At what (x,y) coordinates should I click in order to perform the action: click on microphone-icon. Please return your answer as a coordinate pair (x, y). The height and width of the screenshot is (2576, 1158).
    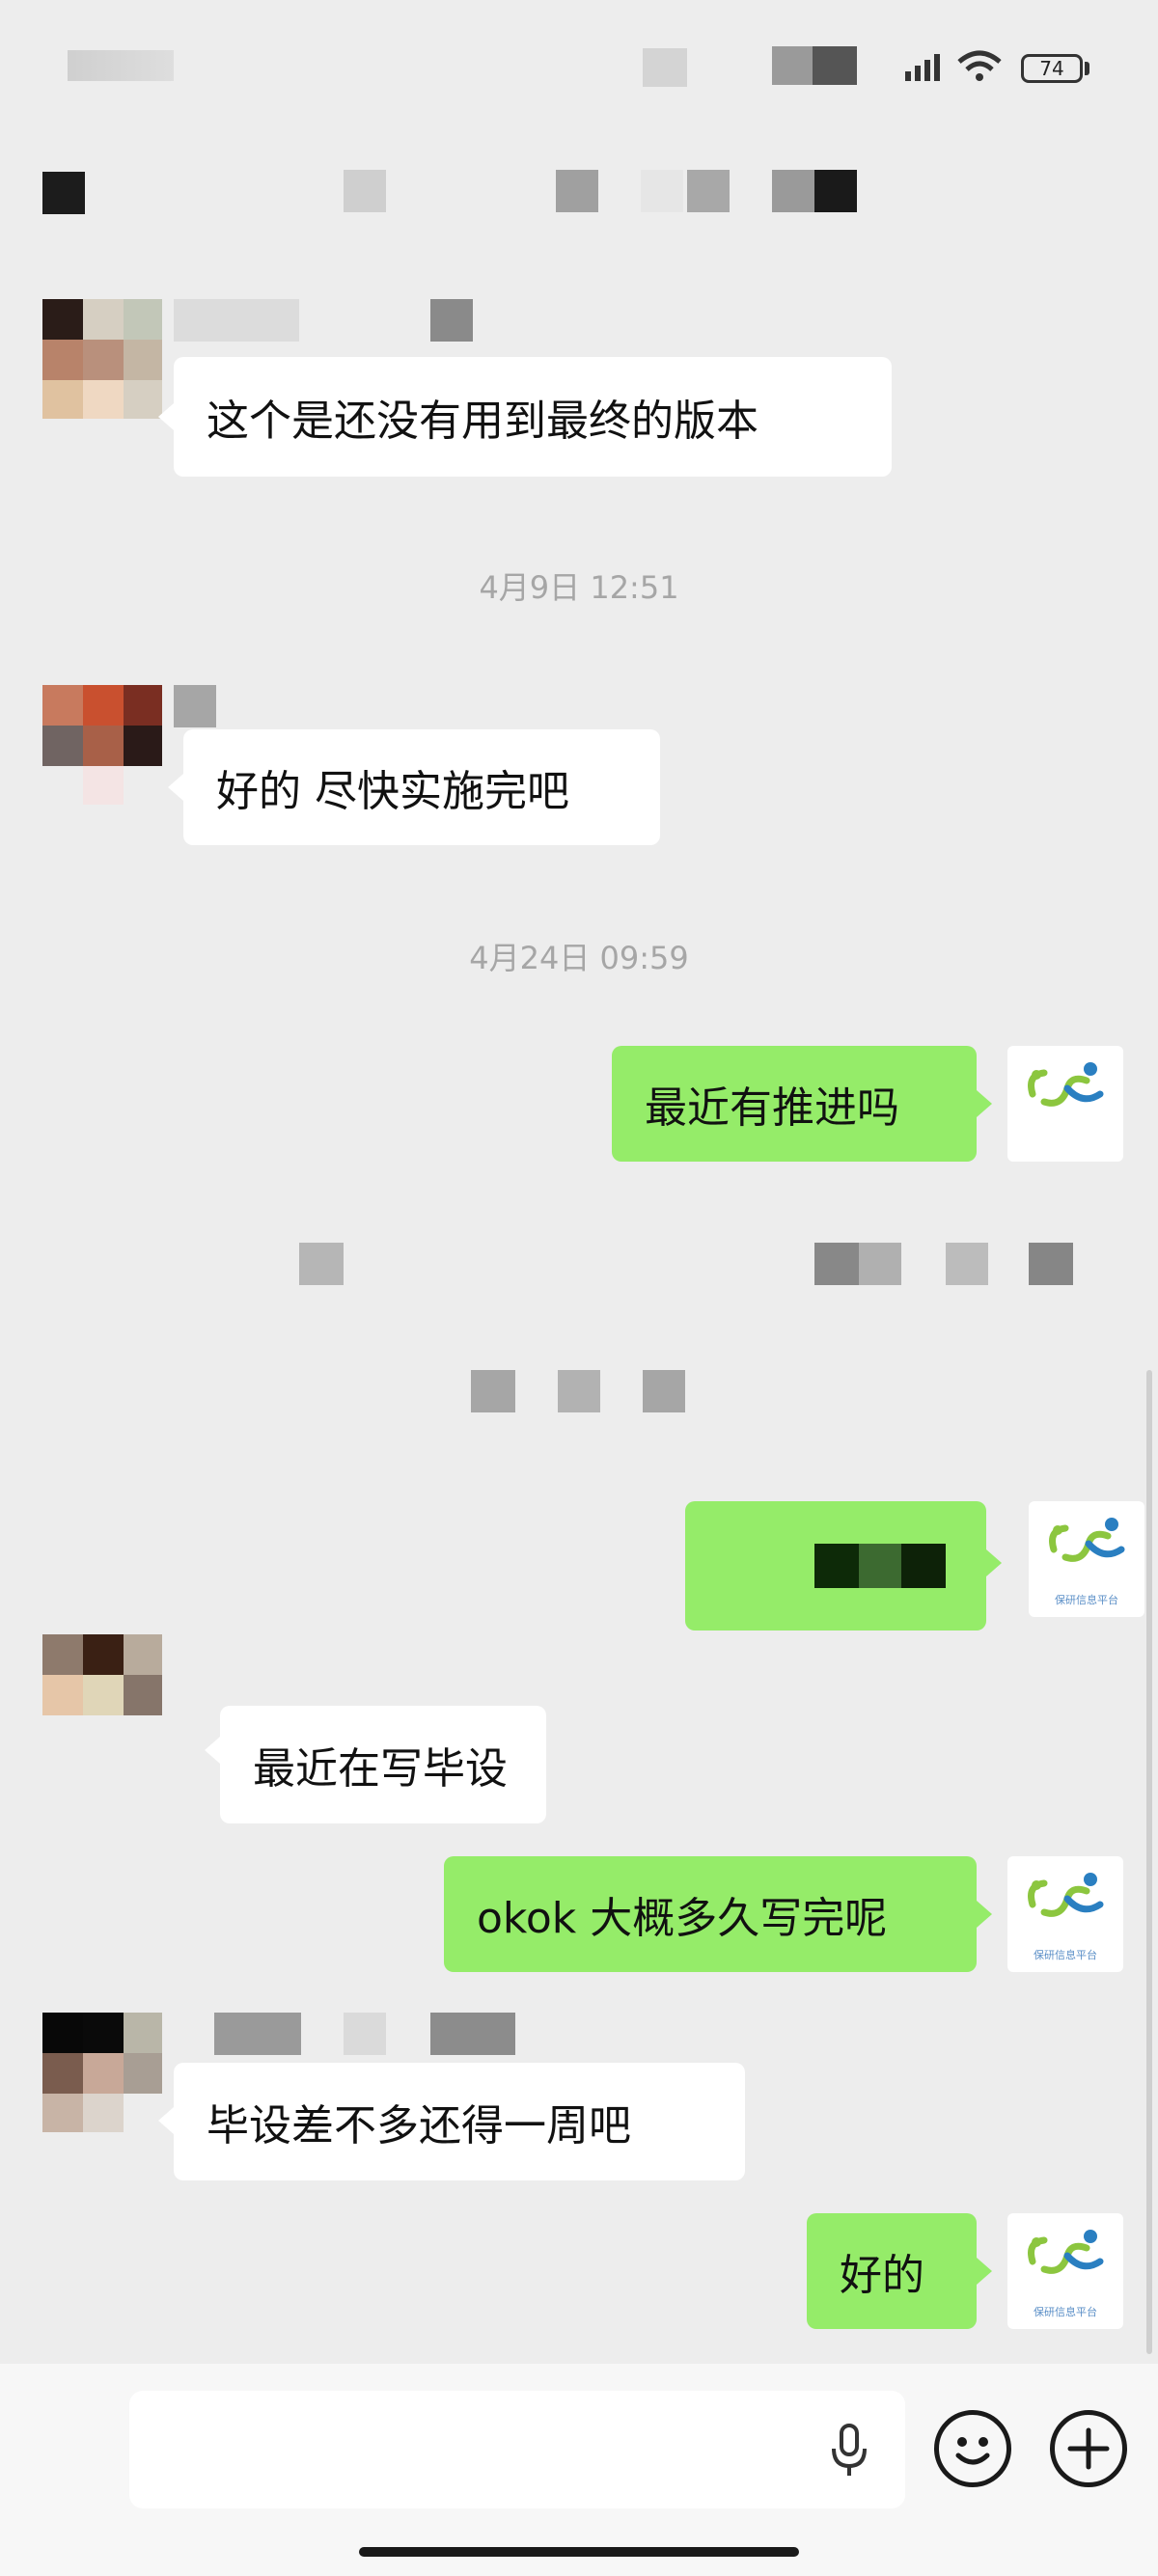
    Looking at the image, I should click on (849, 2451).